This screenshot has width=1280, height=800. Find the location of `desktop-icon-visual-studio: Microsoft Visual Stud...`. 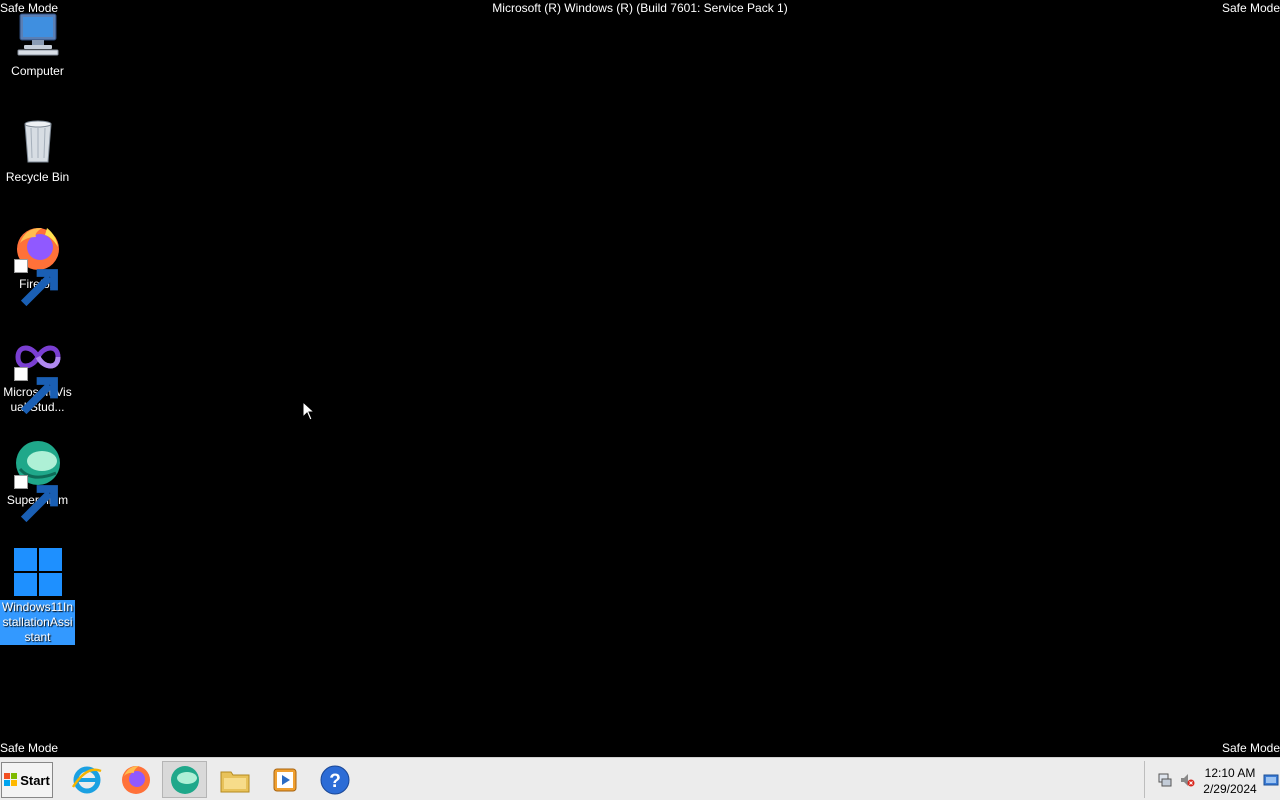

desktop-icon-visual-studio: Microsoft Visual Stud... is located at coordinates (37, 373).